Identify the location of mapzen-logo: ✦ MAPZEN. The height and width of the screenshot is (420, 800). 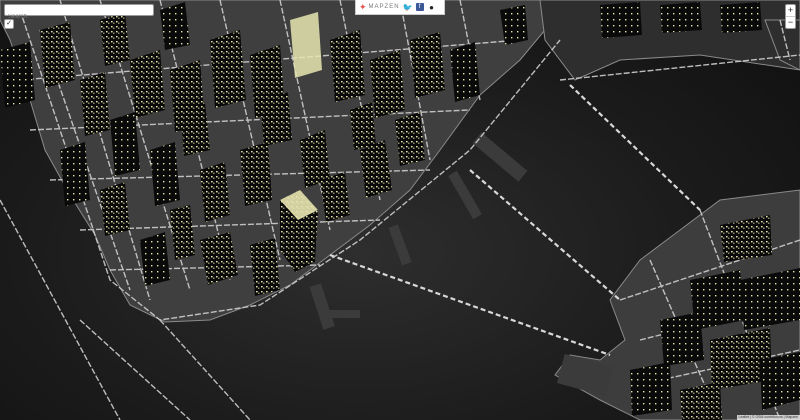
(379, 6).